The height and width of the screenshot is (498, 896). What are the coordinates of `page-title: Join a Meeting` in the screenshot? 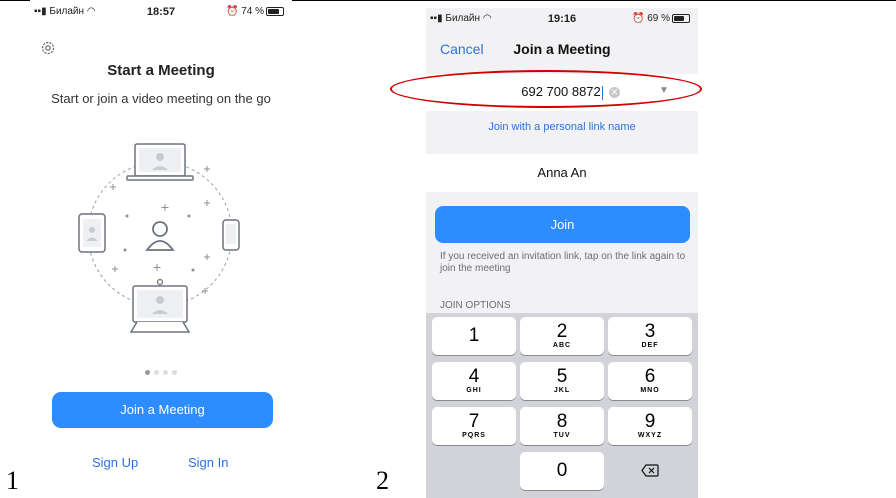 It's located at (562, 49).